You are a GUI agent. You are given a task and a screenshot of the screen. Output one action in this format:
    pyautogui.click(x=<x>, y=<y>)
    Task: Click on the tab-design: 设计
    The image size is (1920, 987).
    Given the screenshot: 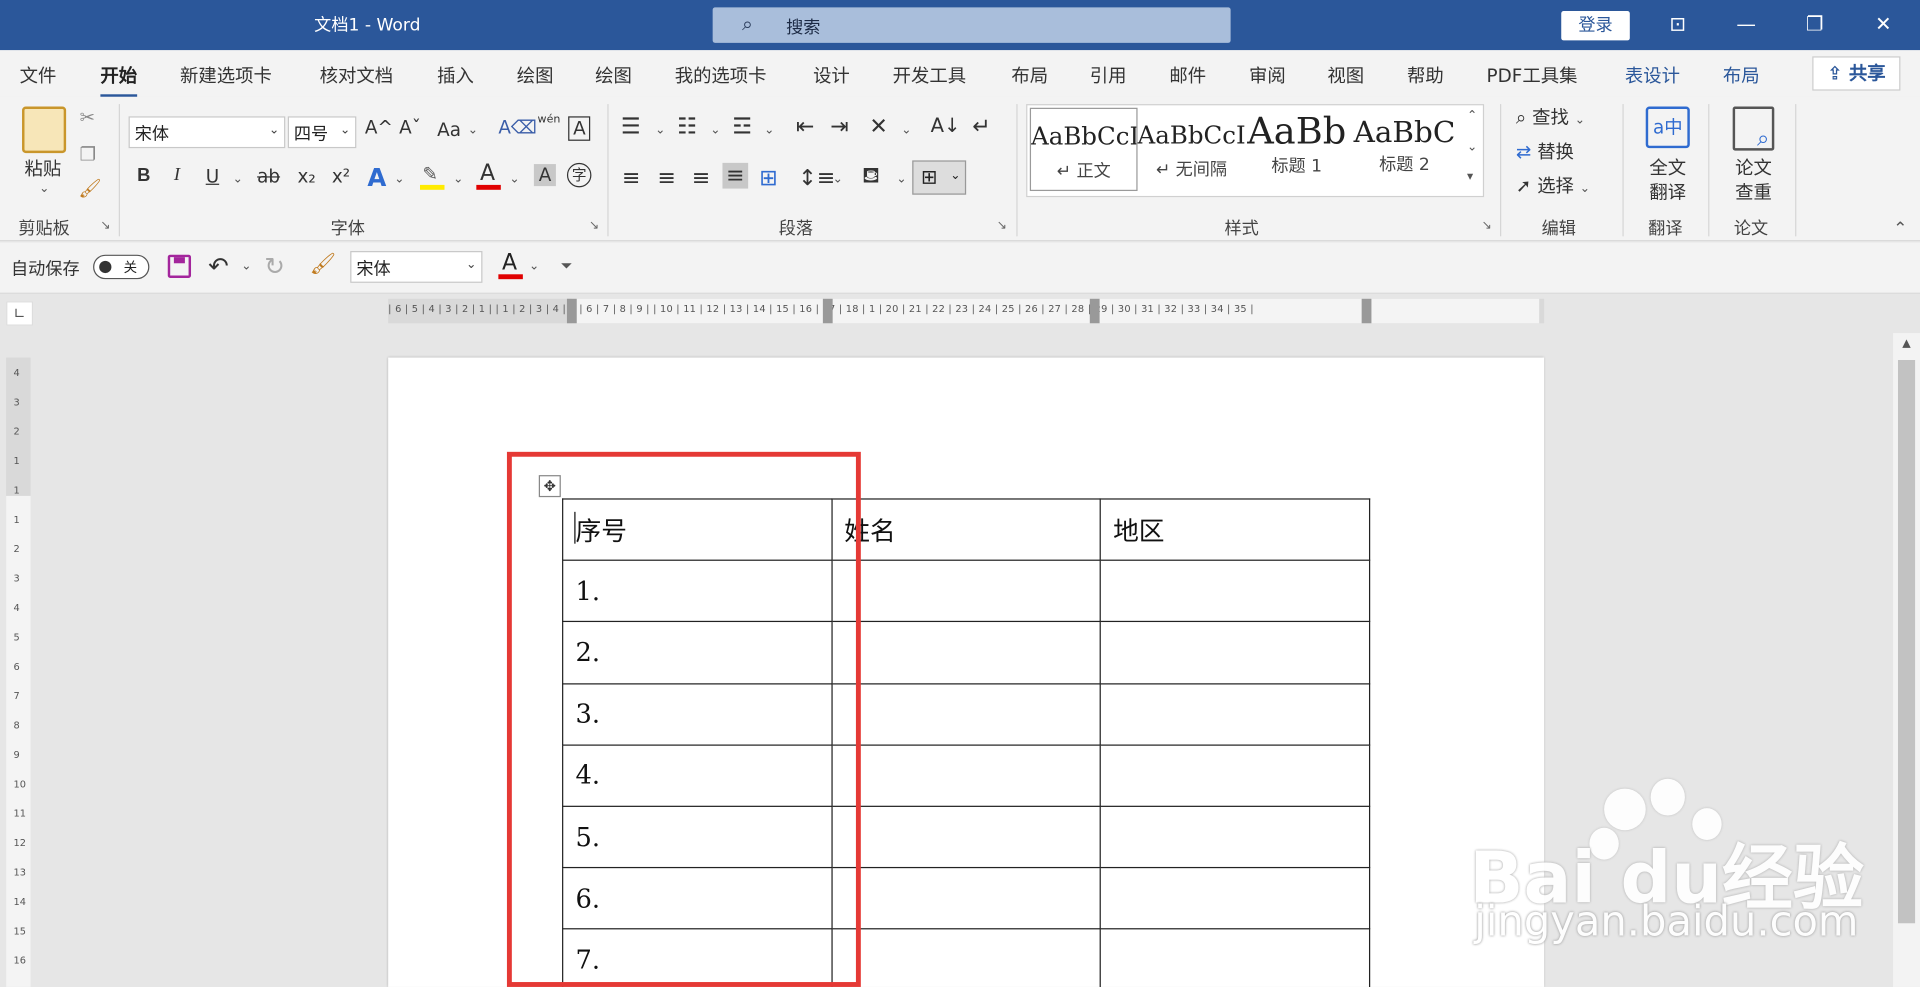 What is the action you would take?
    pyautogui.click(x=831, y=75)
    